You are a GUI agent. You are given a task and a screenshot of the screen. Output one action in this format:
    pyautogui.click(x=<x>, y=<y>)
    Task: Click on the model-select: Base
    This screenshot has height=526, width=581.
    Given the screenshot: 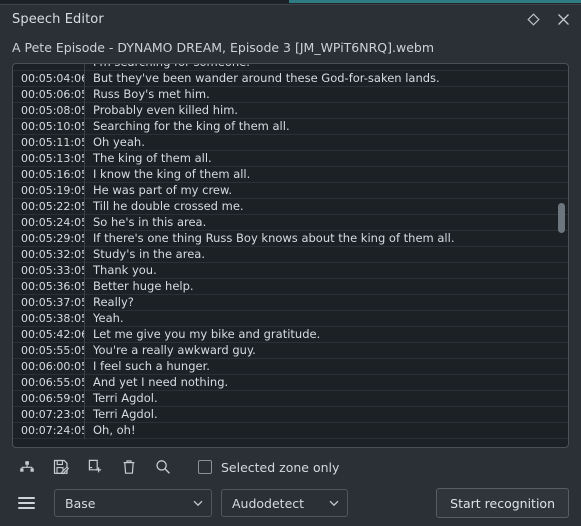 What is the action you would take?
    pyautogui.click(x=133, y=503)
    